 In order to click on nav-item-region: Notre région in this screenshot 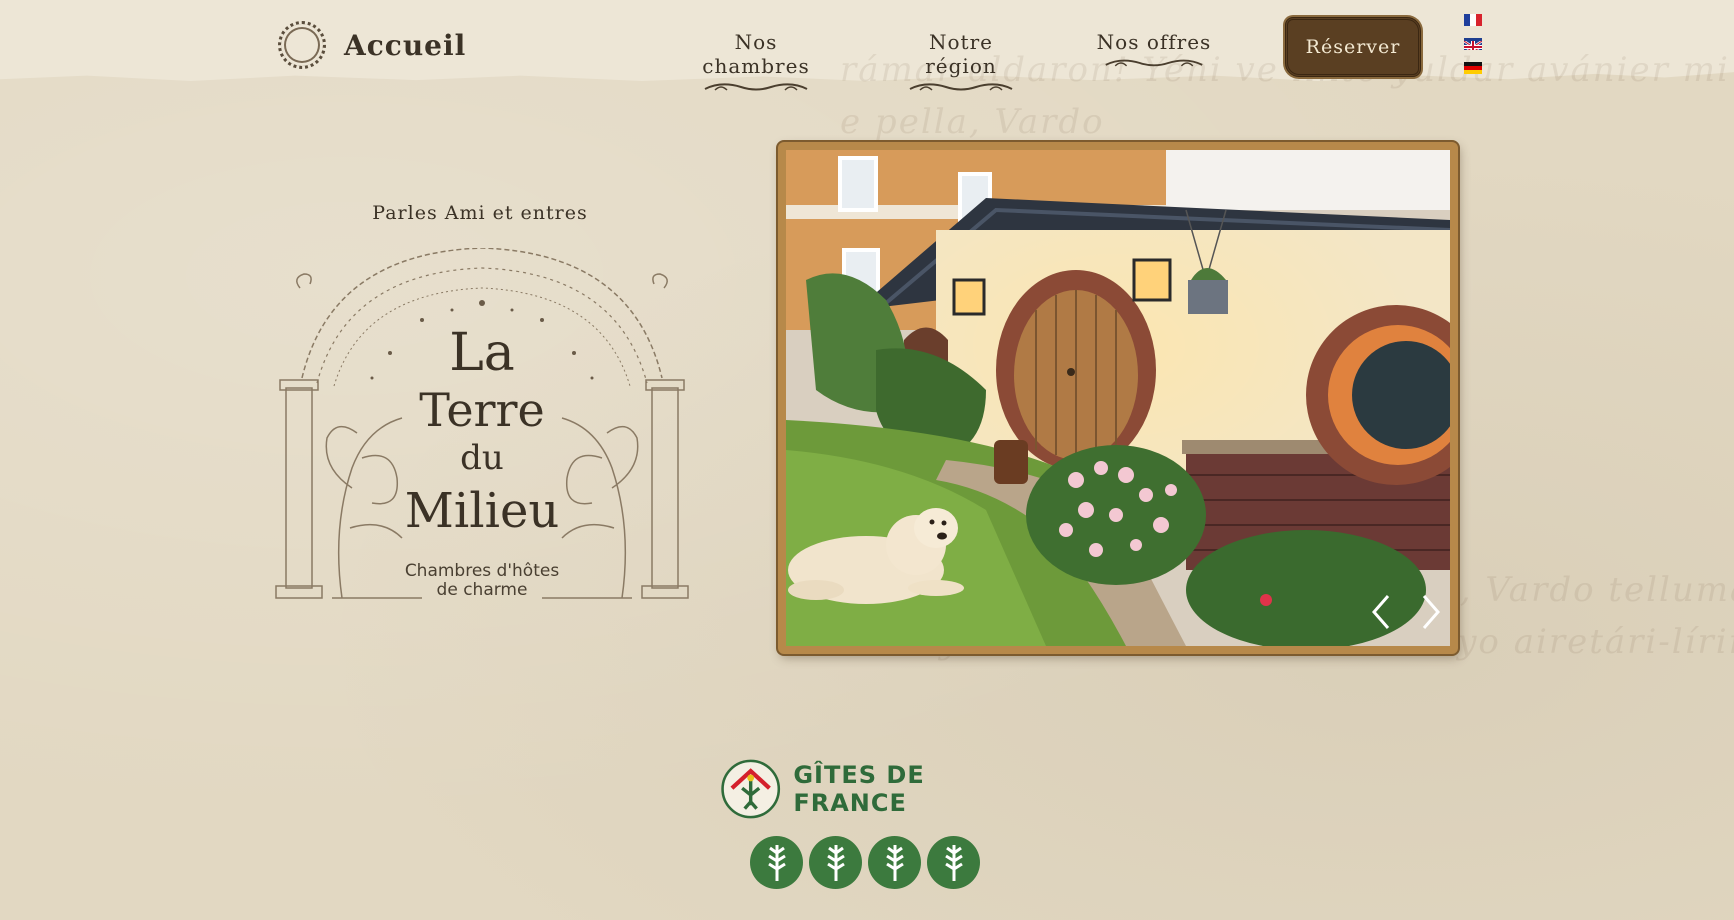, I will do `click(961, 60)`.